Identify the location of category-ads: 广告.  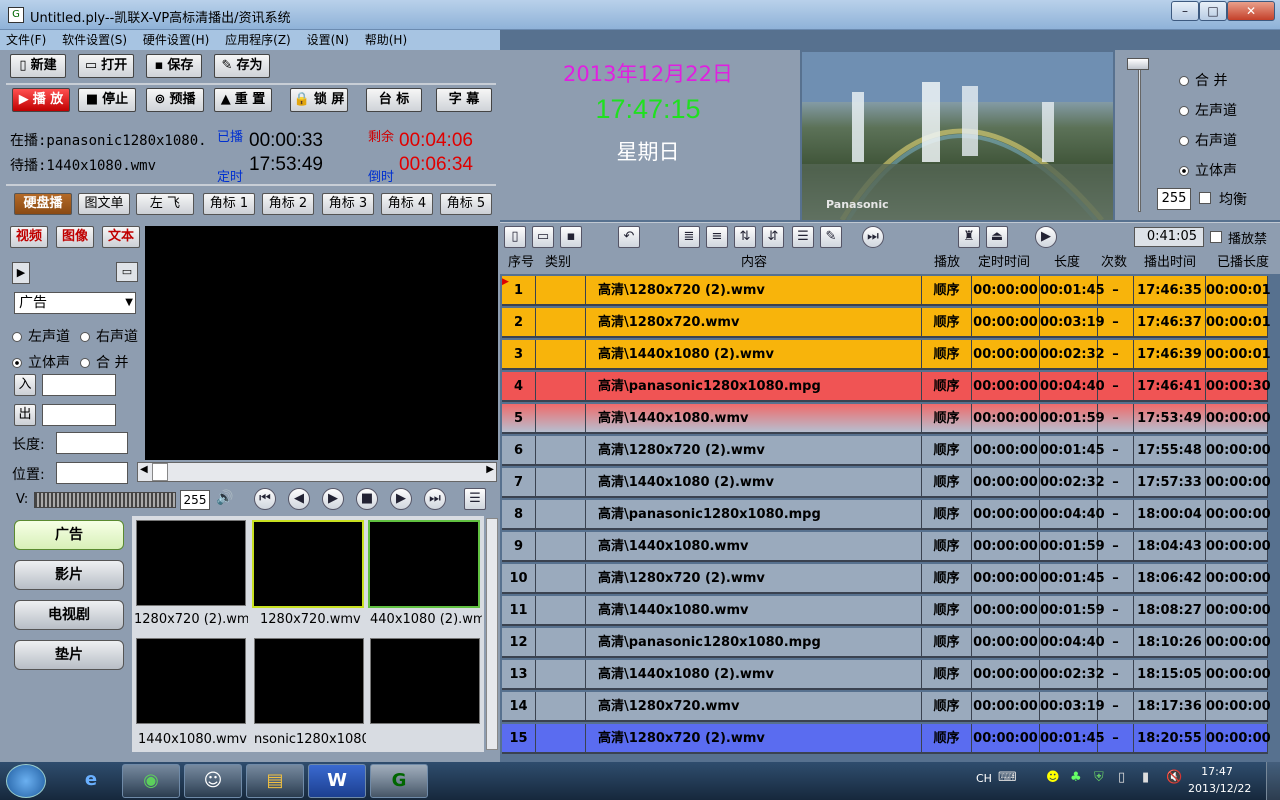
(69, 535).